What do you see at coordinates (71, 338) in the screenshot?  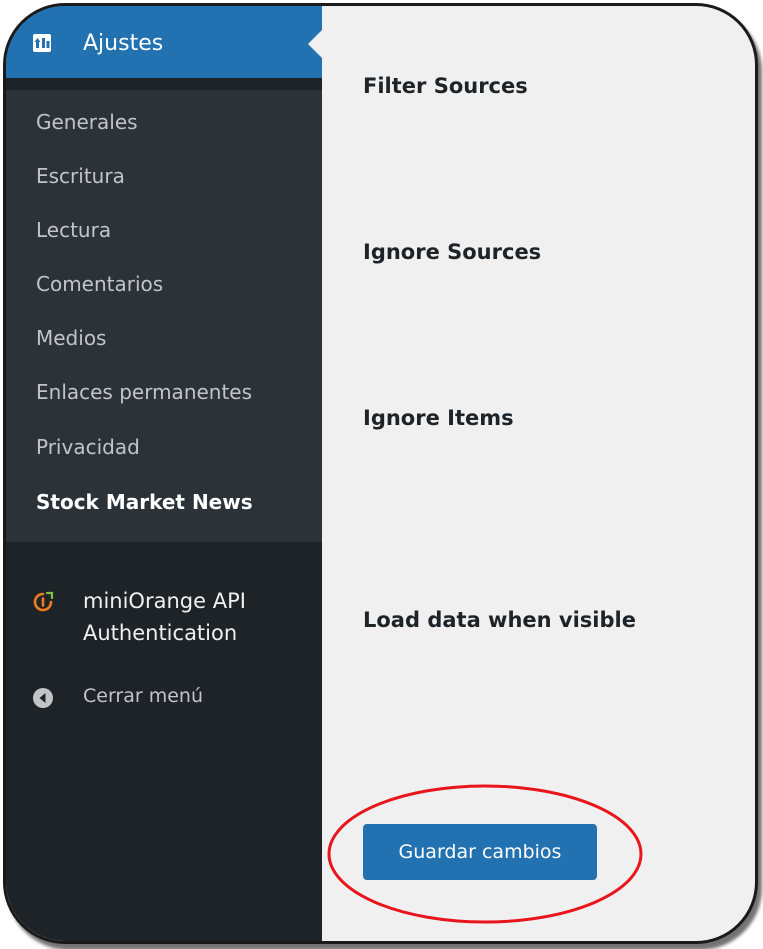 I see `submenu-item-medios: Medios` at bounding box center [71, 338].